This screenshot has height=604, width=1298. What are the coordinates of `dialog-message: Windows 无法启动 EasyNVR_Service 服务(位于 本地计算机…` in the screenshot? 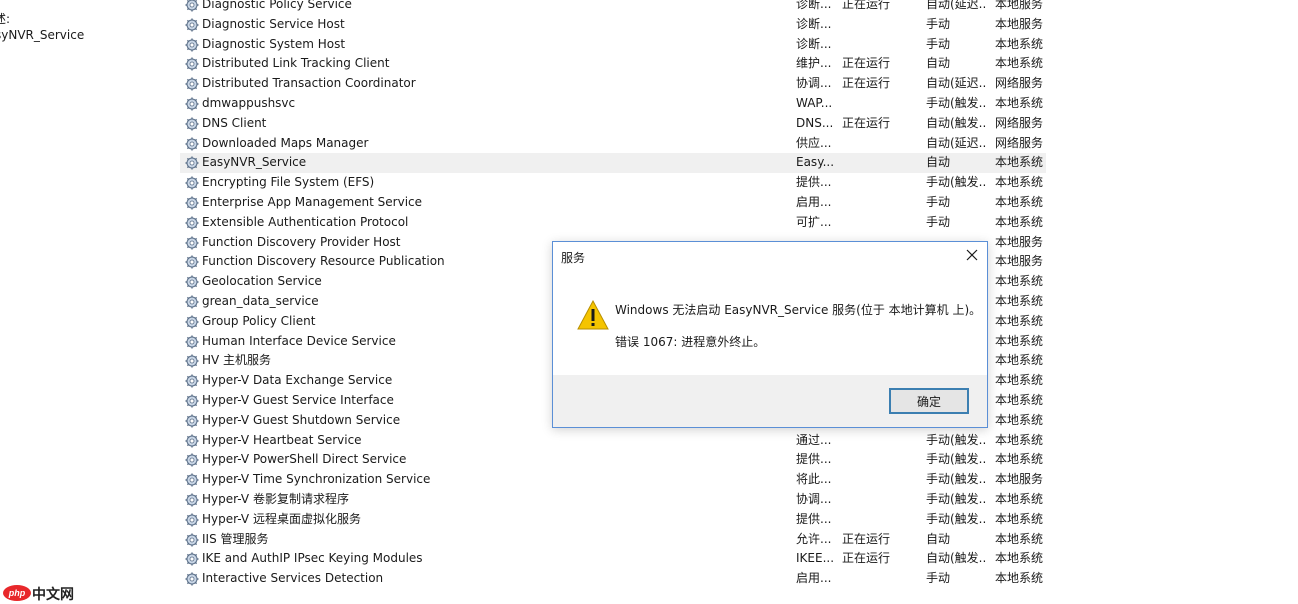 It's located at (798, 310).